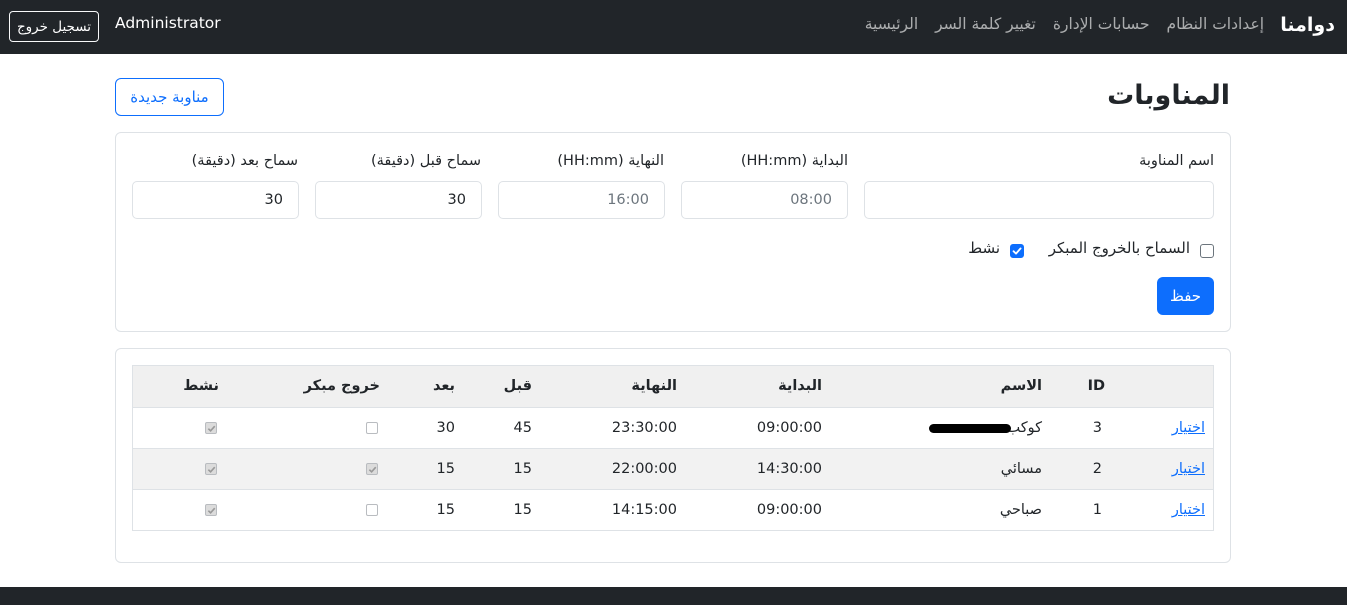 Image resolution: width=1347 pixels, height=605 pixels. What do you see at coordinates (1168, 95) in the screenshot?
I see `page-title: المناوبات` at bounding box center [1168, 95].